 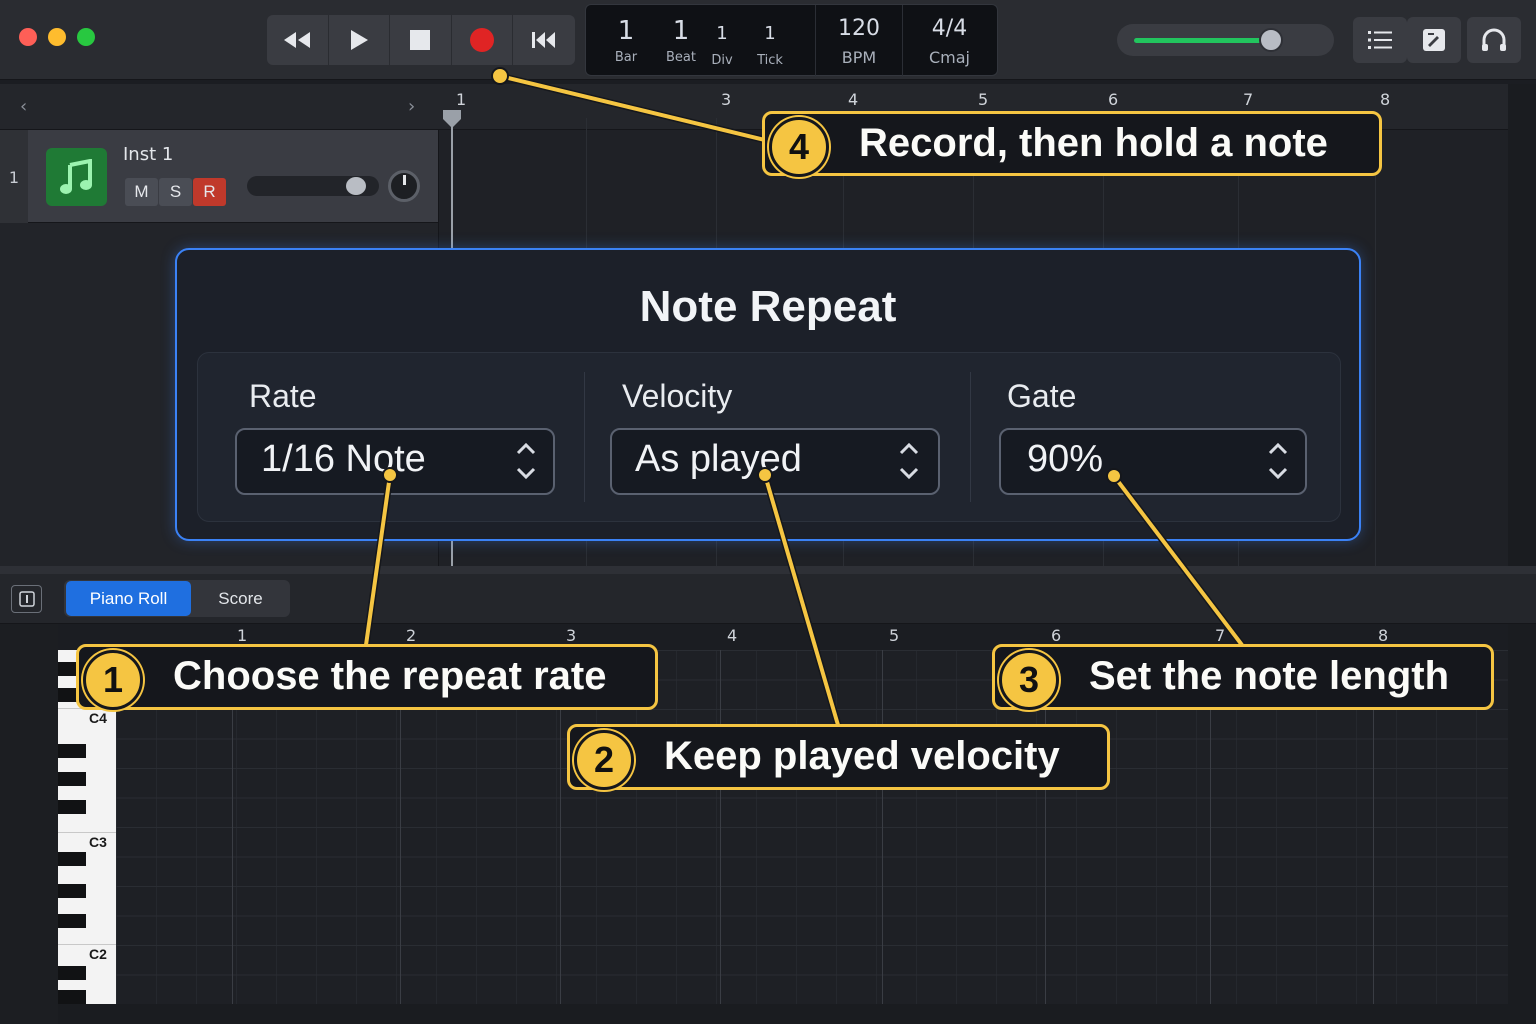 What do you see at coordinates (175, 192) in the screenshot?
I see `solo-button: S` at bounding box center [175, 192].